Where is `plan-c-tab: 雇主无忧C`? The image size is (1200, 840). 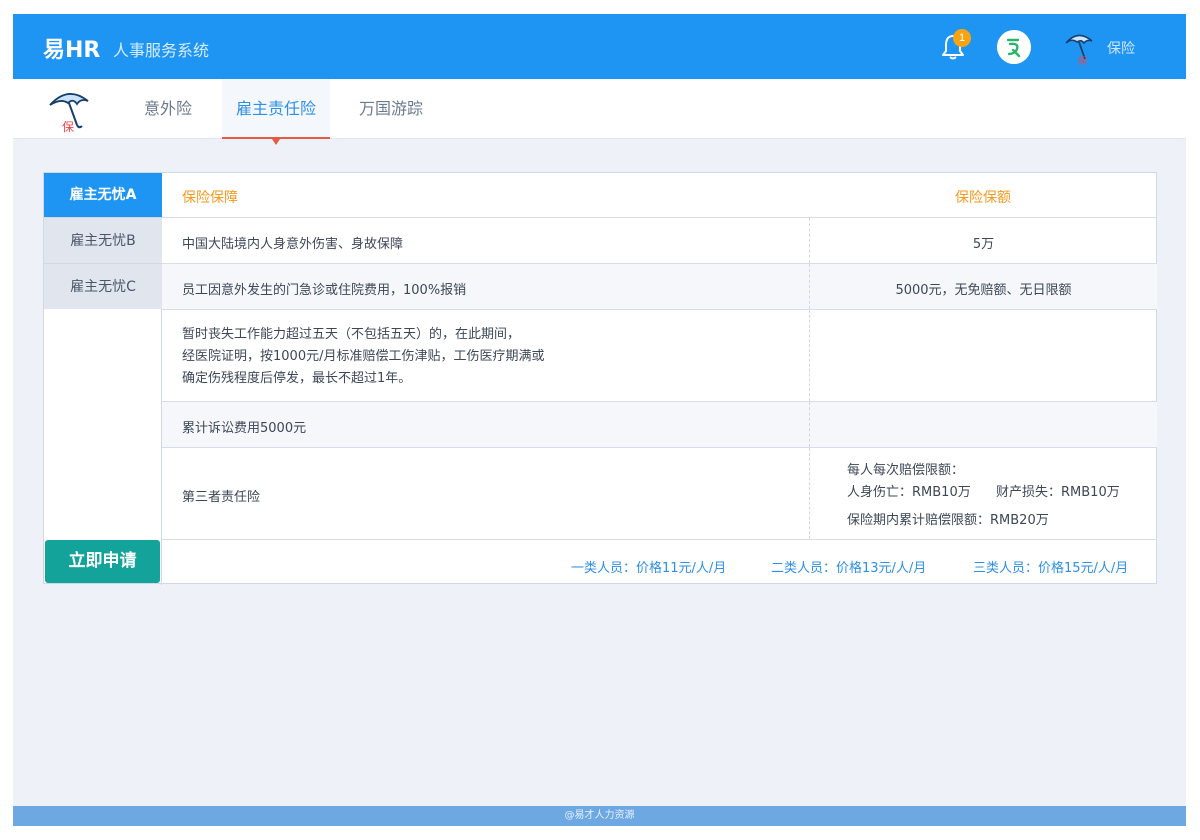
plan-c-tab: 雇主无忧C is located at coordinates (103, 286).